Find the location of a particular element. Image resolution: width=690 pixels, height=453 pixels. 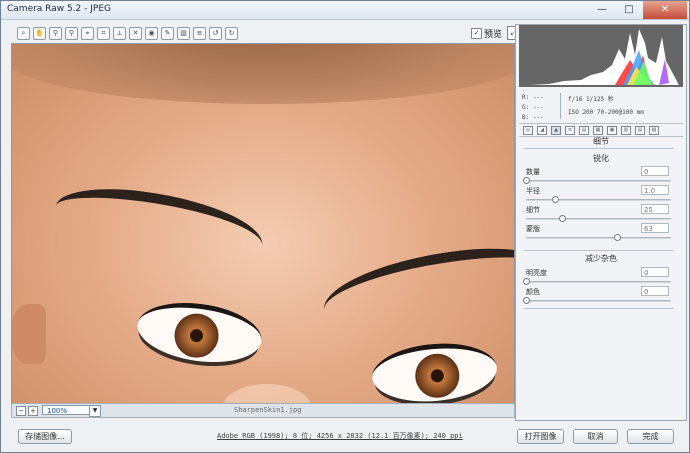

hand-tool: ✋ is located at coordinates (39, 33).